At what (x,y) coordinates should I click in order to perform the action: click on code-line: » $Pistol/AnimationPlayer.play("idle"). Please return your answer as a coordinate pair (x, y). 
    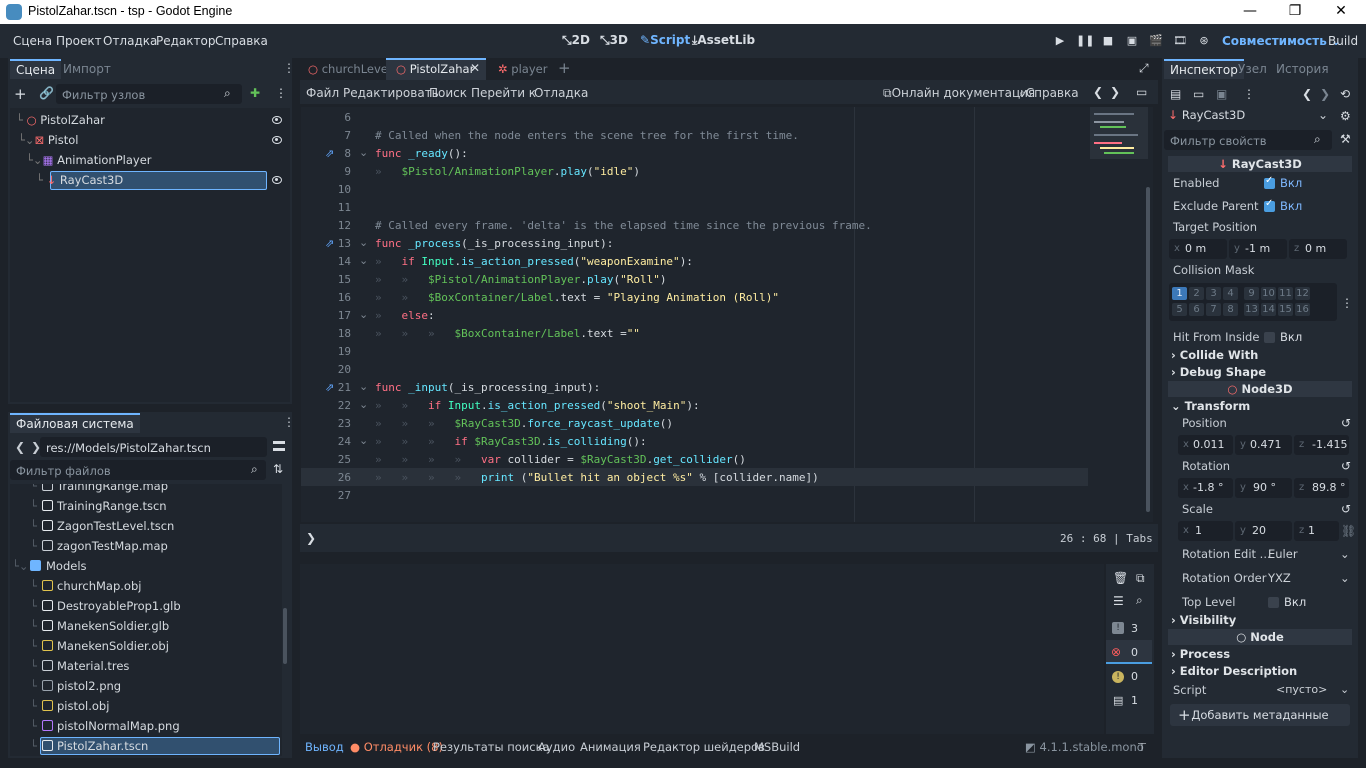
    Looking at the image, I should click on (507, 171).